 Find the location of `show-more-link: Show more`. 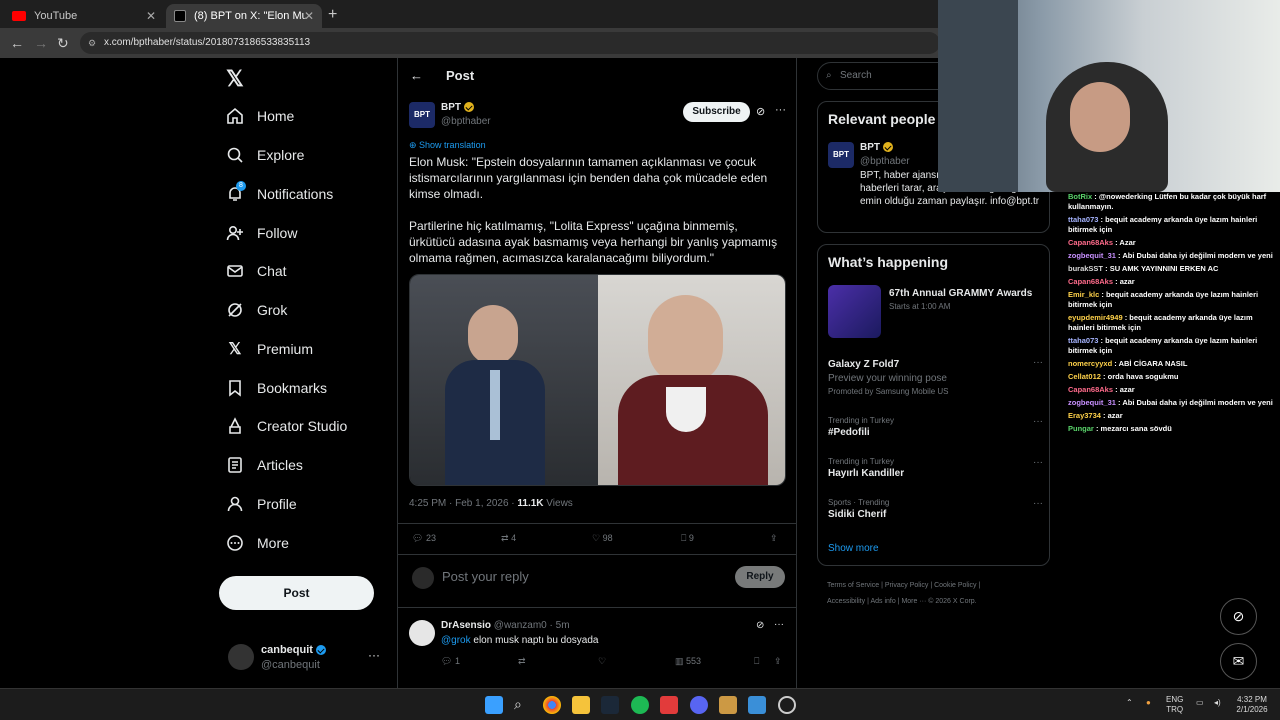

show-more-link: Show more is located at coordinates (853, 548).